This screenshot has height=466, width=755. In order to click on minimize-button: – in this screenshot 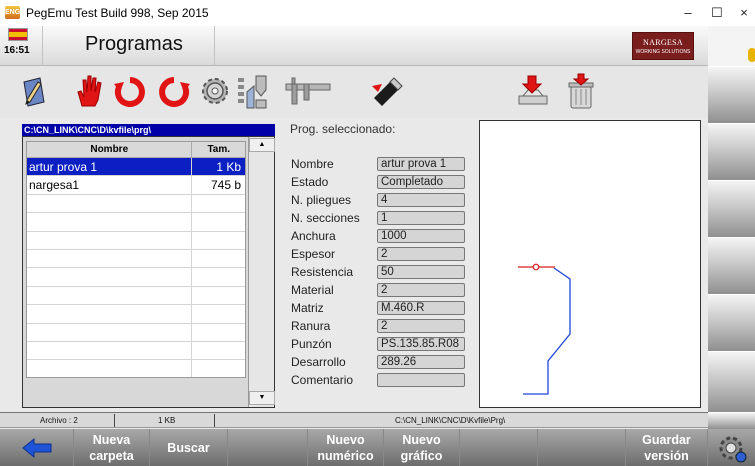, I will do `click(688, 13)`.